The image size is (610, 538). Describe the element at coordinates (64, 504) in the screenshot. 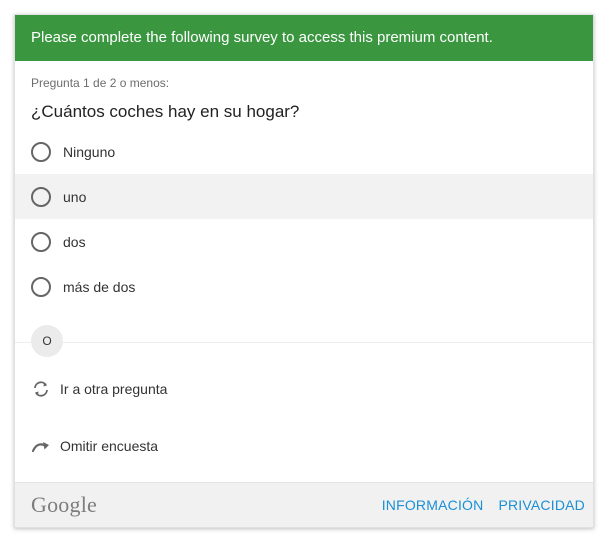

I see `google-logo: Google` at that location.